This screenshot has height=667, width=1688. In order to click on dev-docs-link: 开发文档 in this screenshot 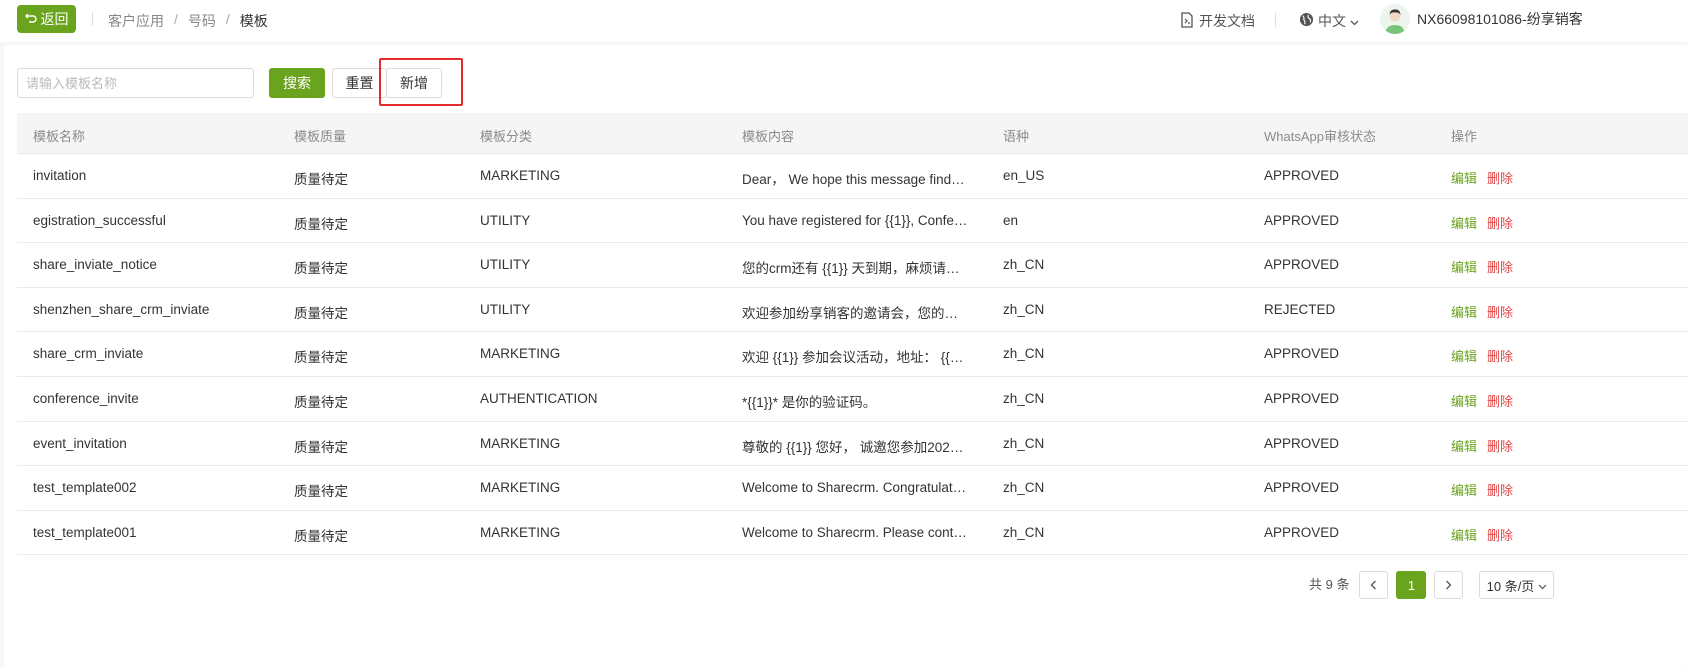, I will do `click(1217, 21)`.